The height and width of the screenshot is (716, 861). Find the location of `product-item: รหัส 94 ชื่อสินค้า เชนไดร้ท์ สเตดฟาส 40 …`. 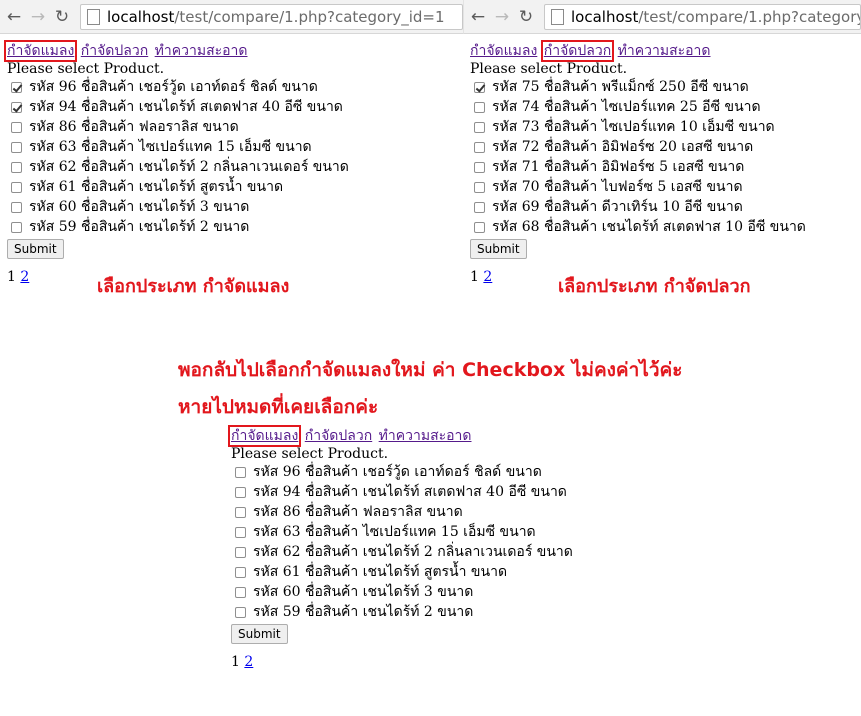

product-item: รหัส 94 ชื่อสินค้า เชนไดร้ท์ สเตดฟาส 40 … is located at coordinates (511, 492).